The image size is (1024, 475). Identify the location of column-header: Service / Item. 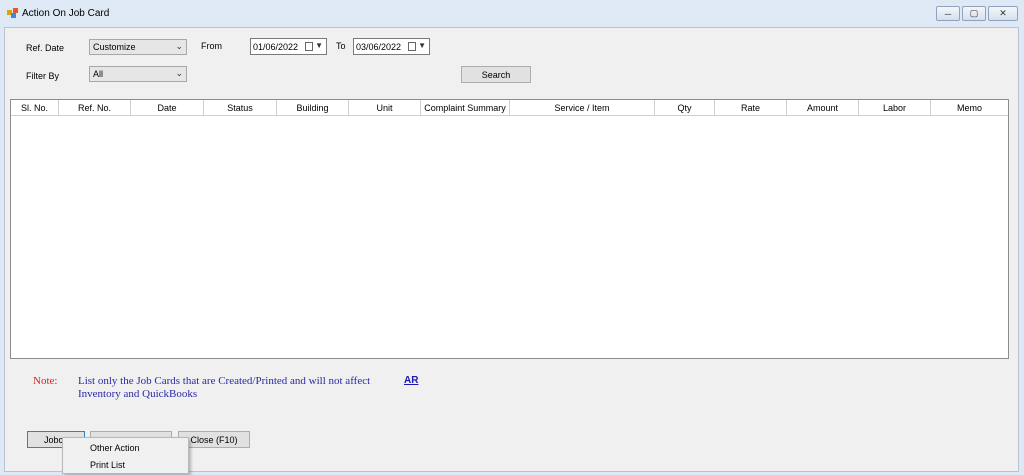
(582, 108).